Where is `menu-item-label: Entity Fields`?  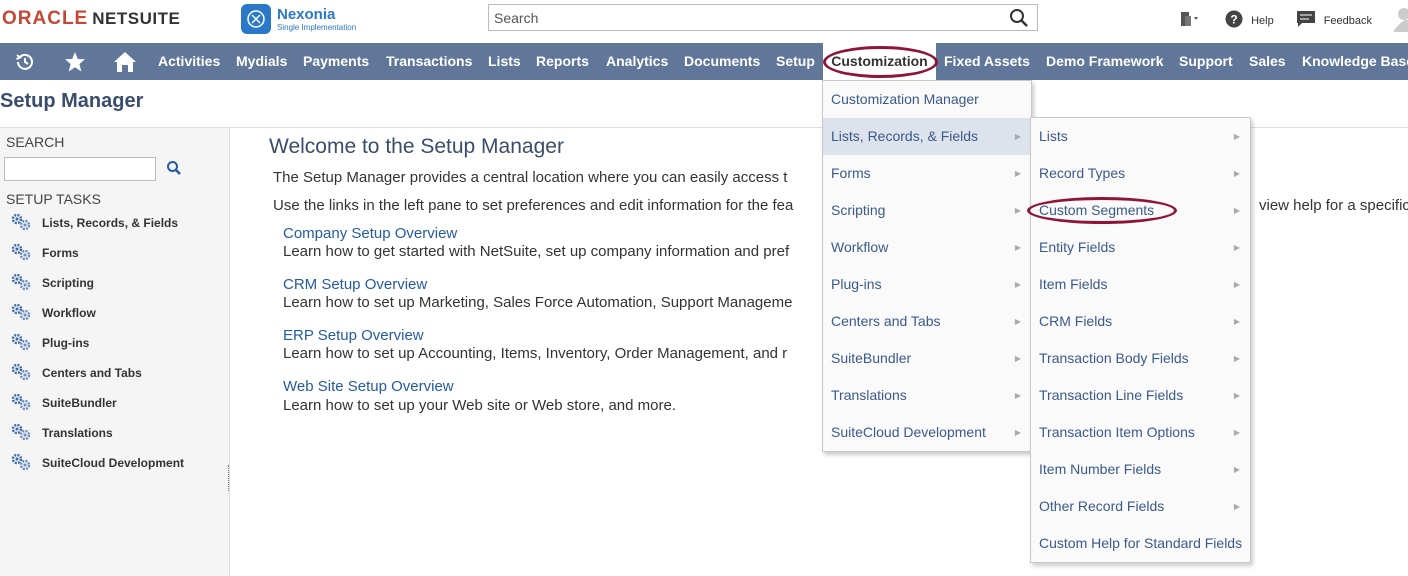 menu-item-label: Entity Fields is located at coordinates (1077, 247).